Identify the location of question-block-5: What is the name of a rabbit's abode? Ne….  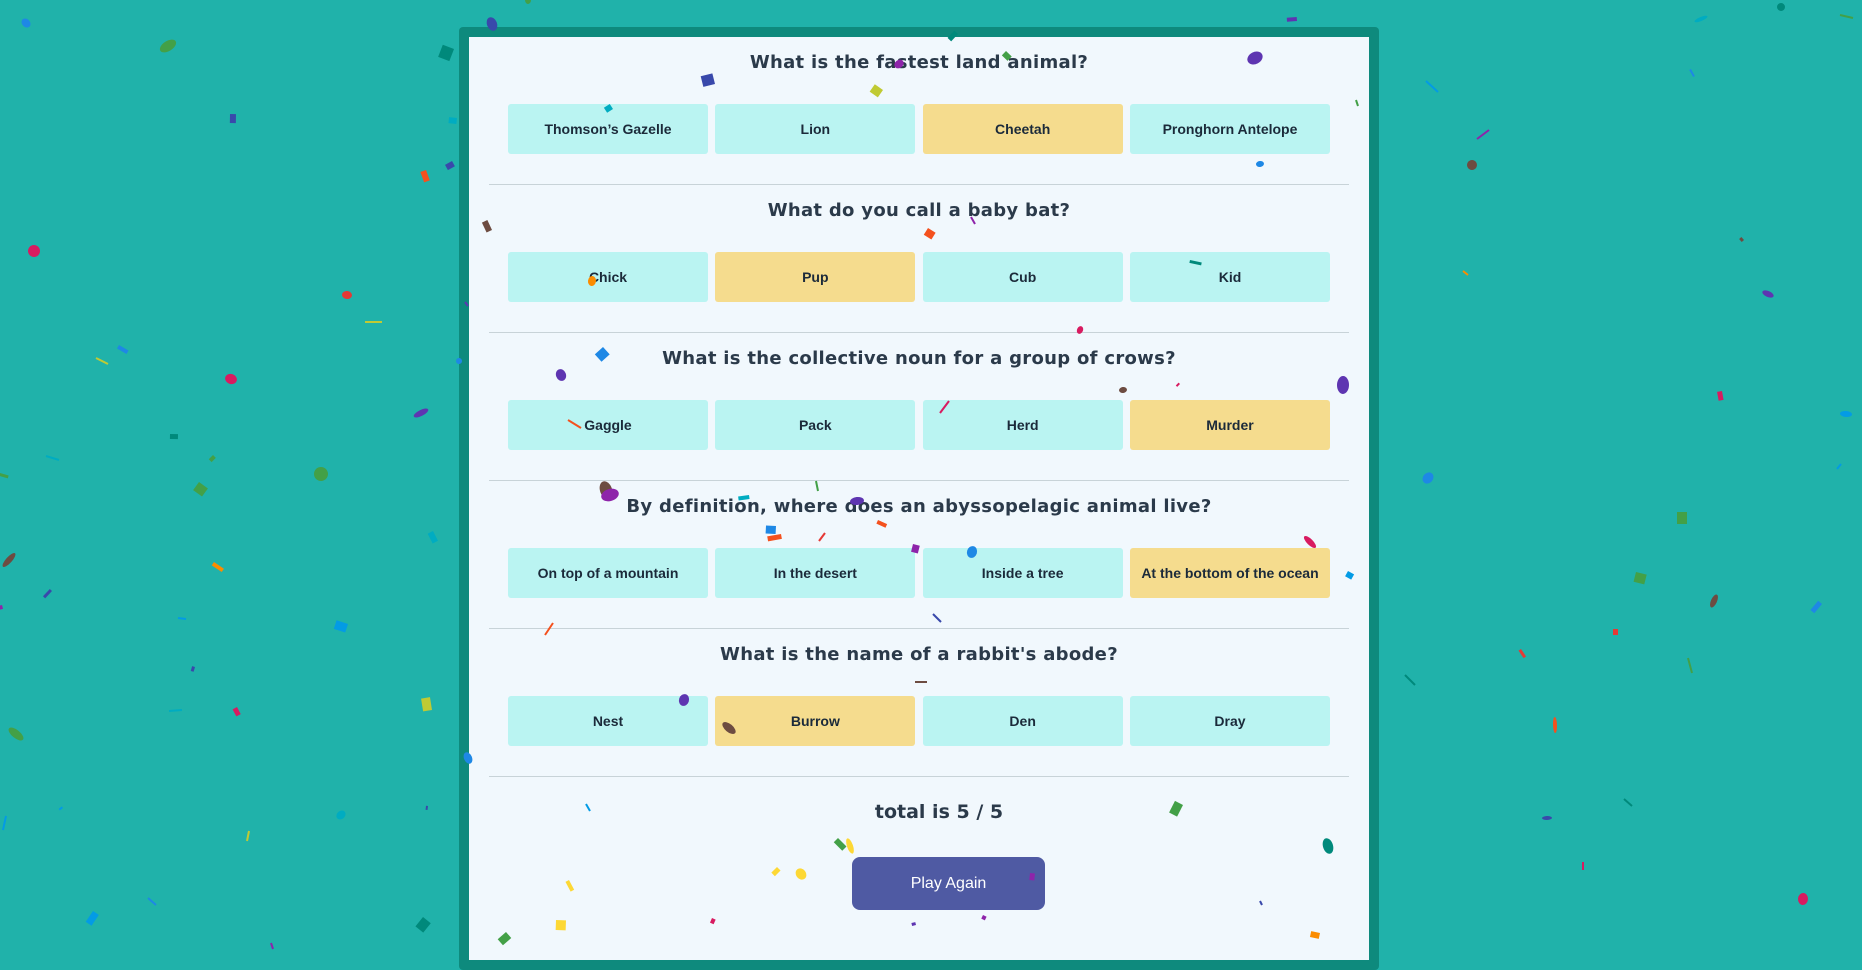
(919, 703).